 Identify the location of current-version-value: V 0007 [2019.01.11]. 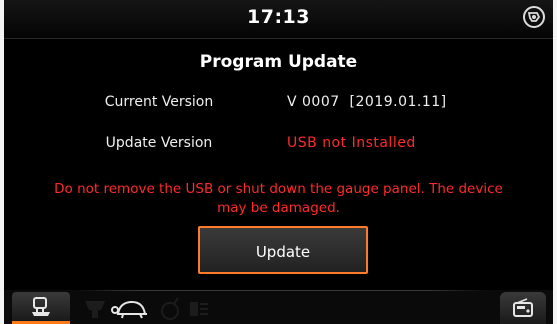
(367, 102).